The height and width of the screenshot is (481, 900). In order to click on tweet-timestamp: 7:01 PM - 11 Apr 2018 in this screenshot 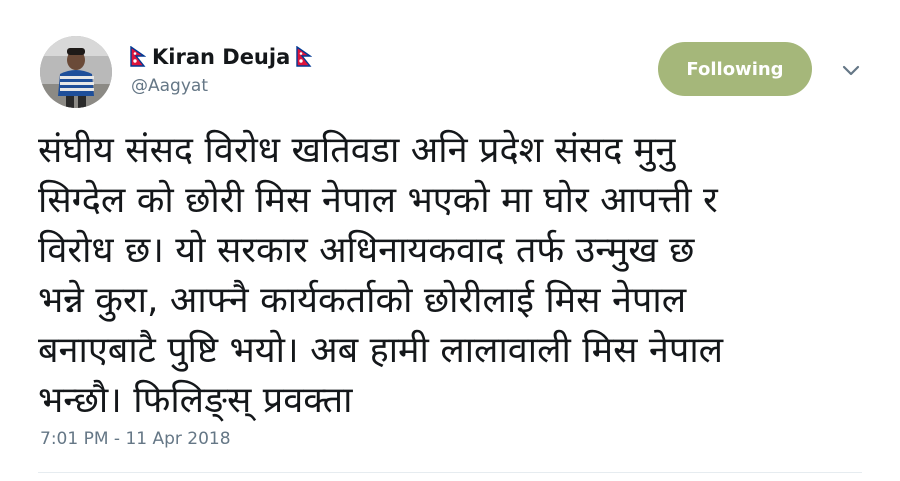, I will do `click(135, 439)`.